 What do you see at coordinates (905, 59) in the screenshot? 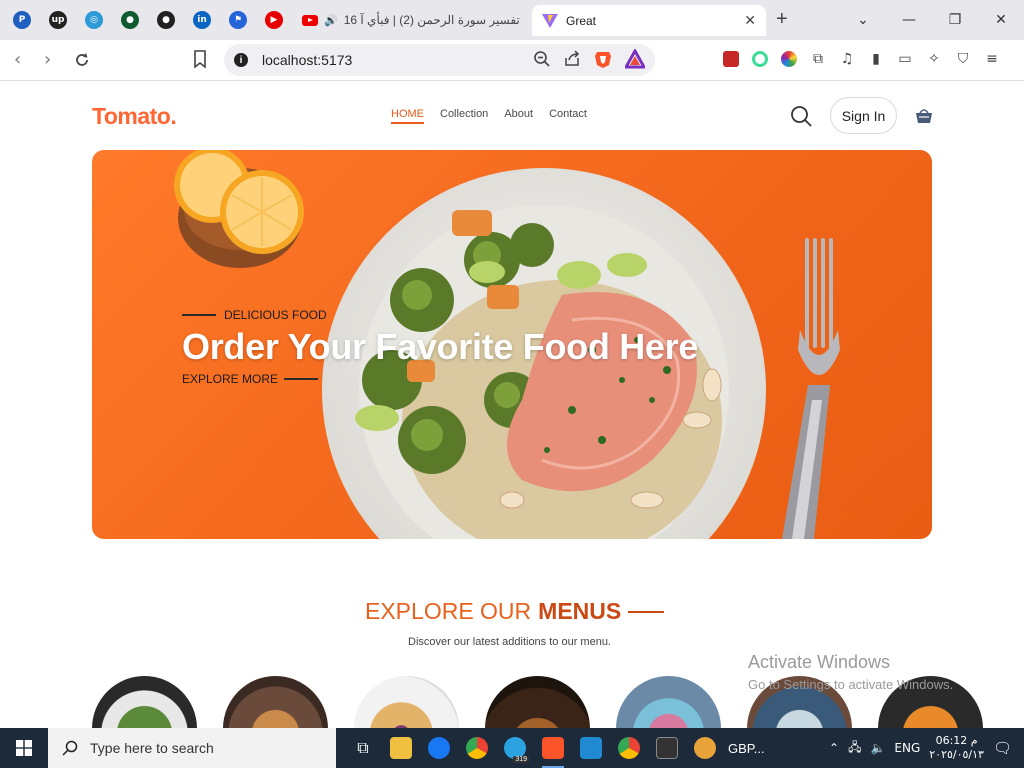
I see `wallet-icon: ▭` at bounding box center [905, 59].